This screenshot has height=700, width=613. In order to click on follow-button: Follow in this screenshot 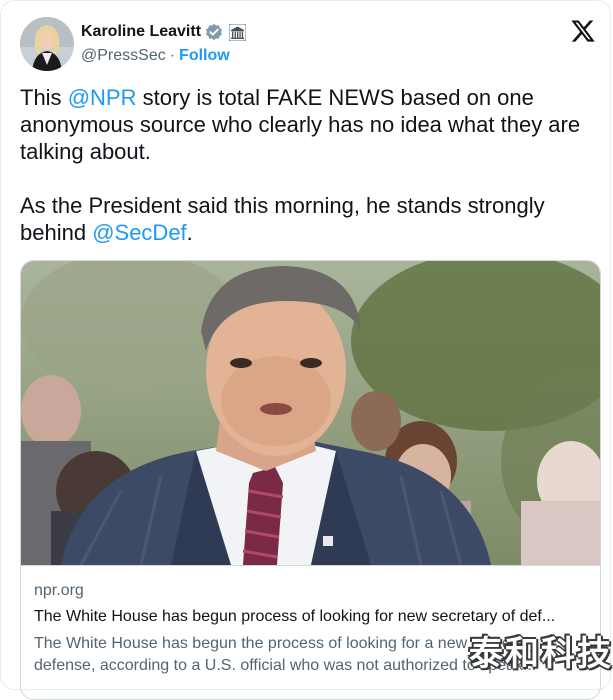, I will do `click(204, 55)`.